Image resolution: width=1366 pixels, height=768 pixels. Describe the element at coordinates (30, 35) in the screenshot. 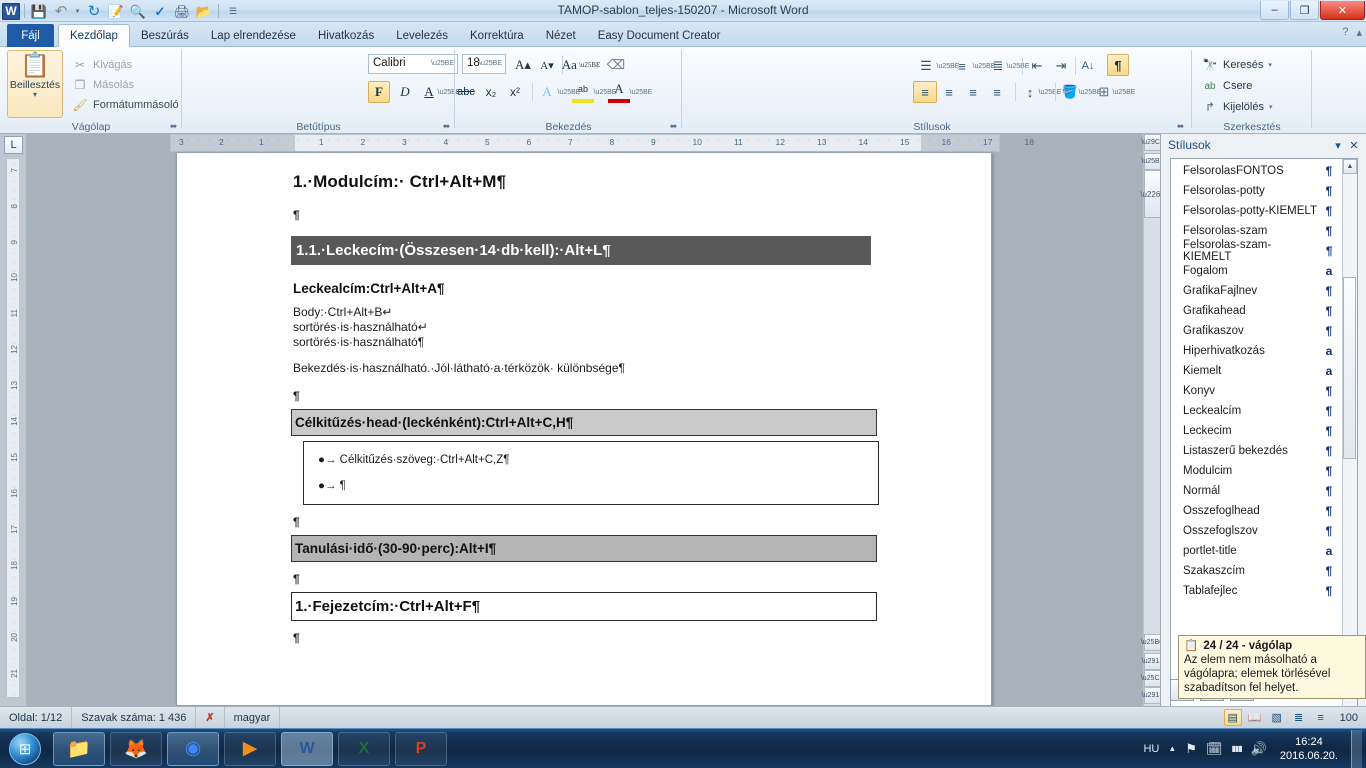

I see `tab-file: Fájl` at that location.